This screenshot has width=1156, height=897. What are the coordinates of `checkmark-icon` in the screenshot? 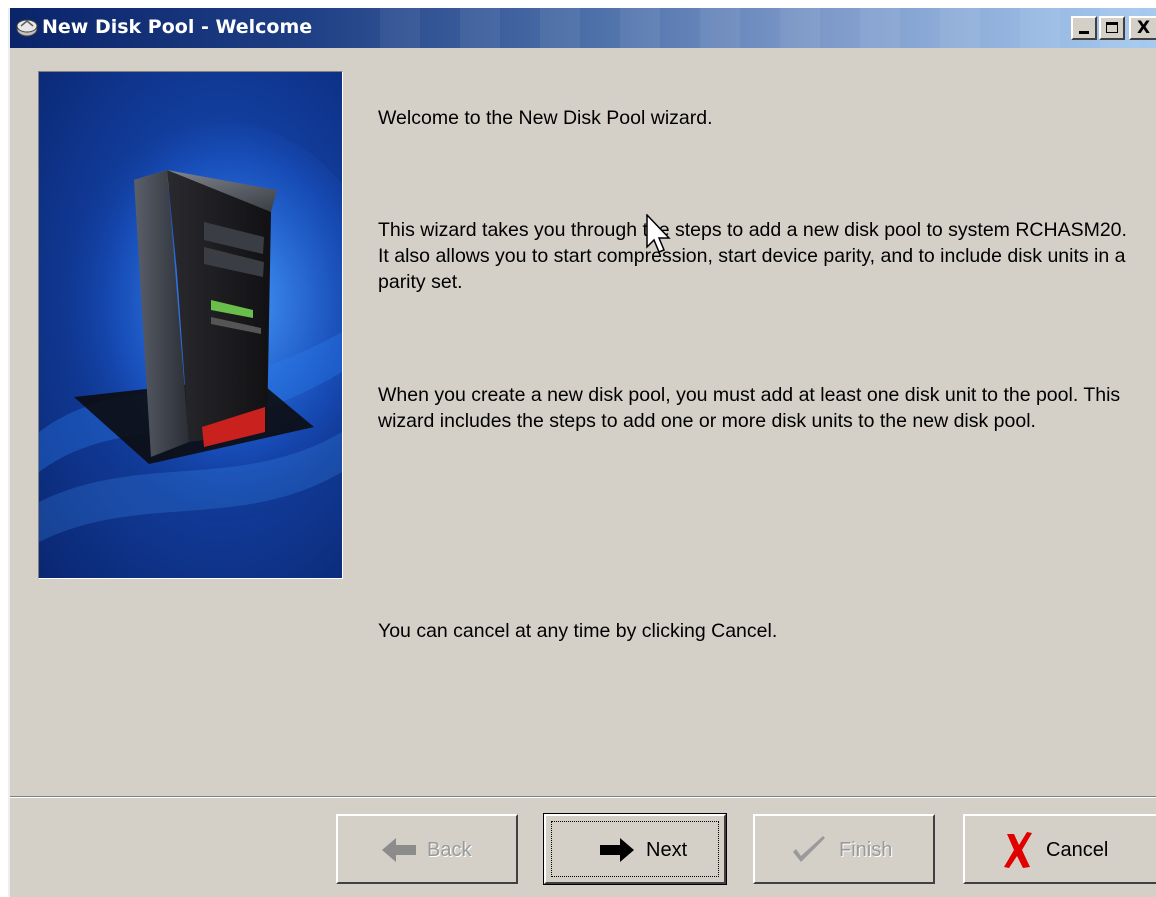 It's located at (809, 849).